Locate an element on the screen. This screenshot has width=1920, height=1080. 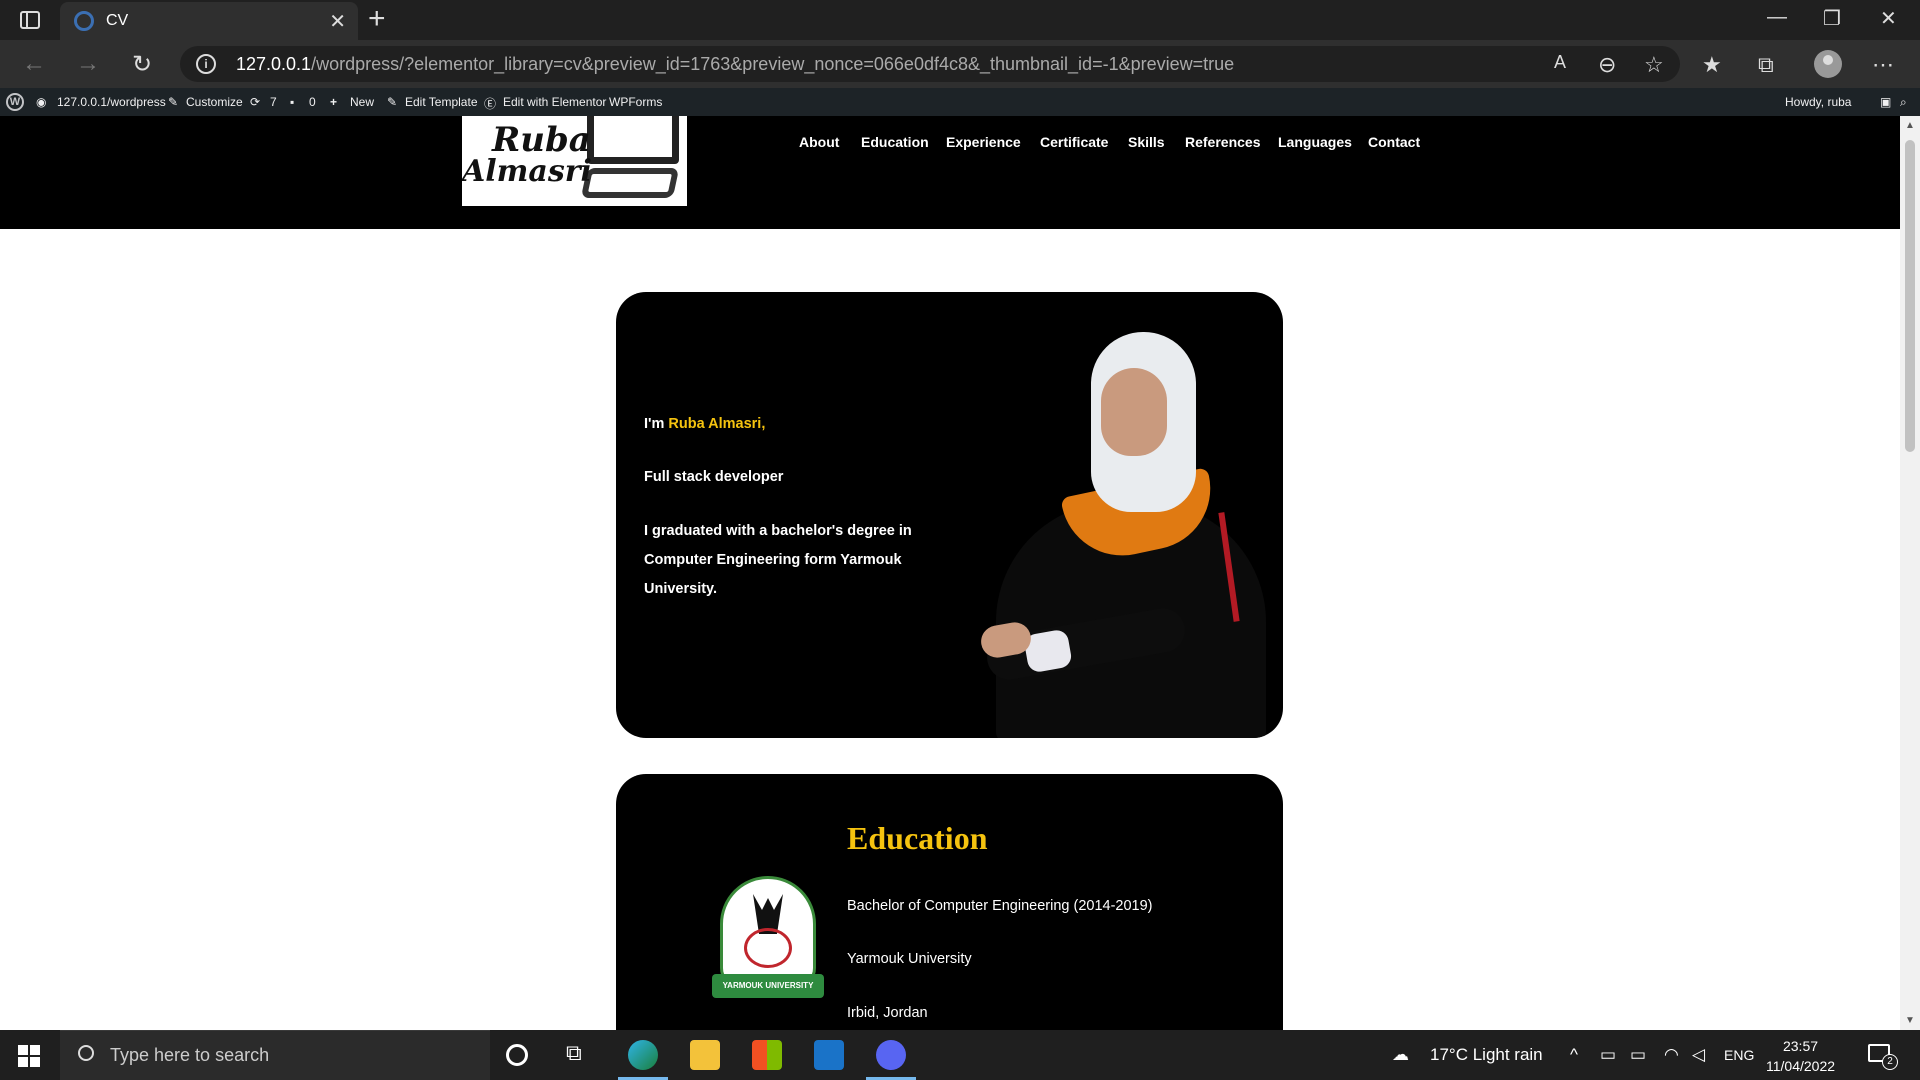
intro-line: I'm Ruba Almasri, is located at coordinates (705, 424).